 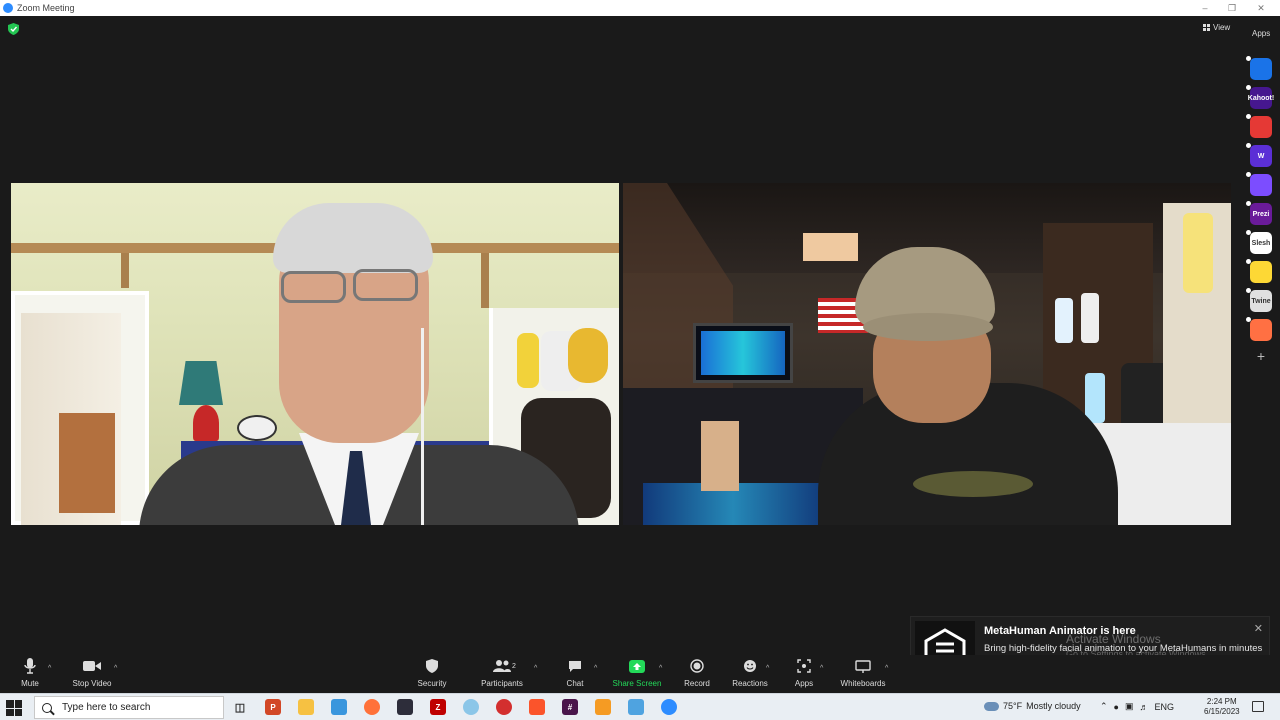 I want to click on glasses-left, so click(x=313, y=287).